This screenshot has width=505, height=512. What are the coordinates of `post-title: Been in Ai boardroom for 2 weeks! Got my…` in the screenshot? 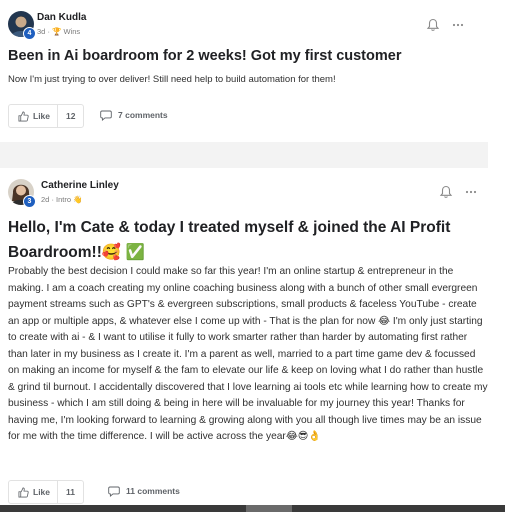 It's located at (204, 56).